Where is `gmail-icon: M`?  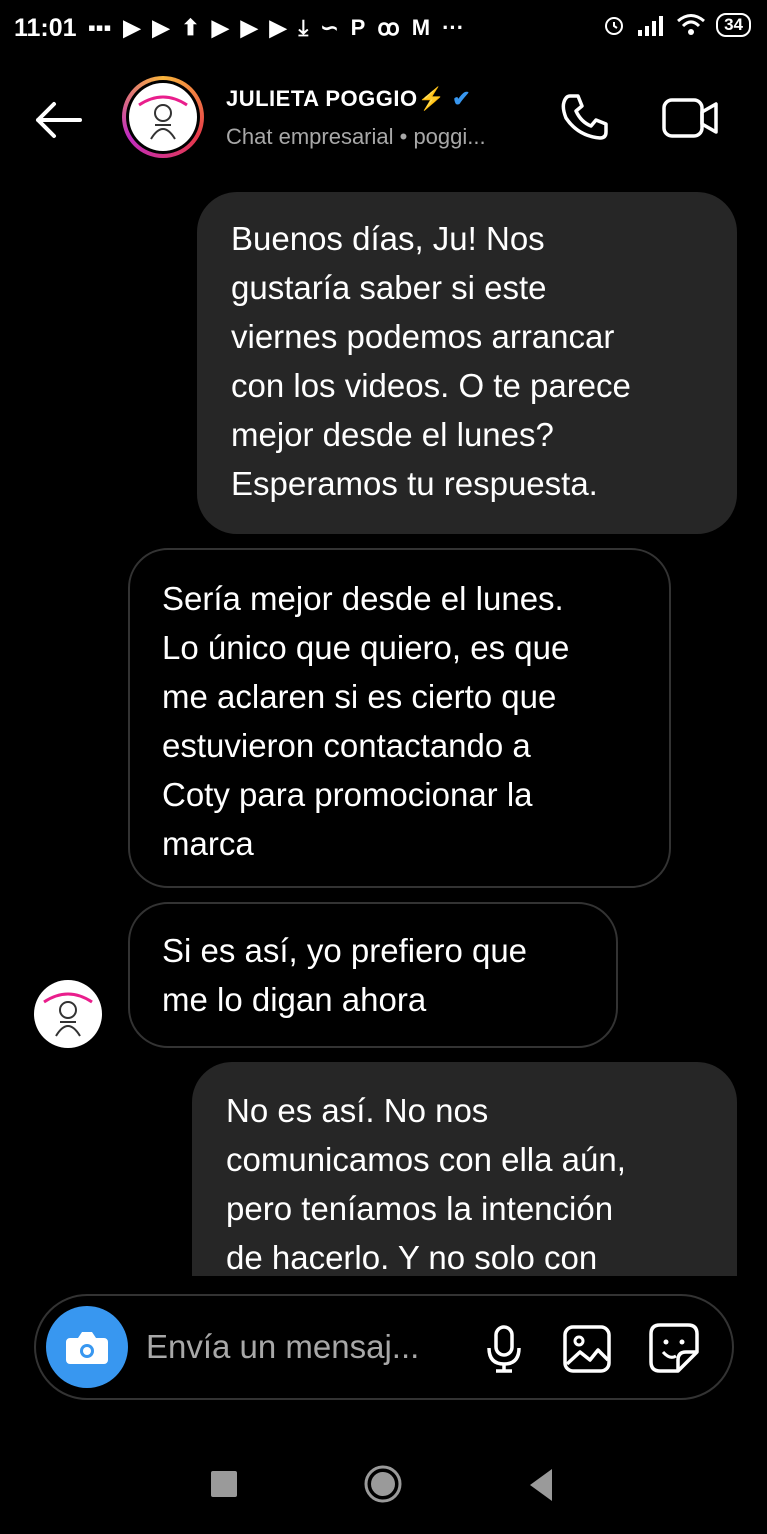 gmail-icon: M is located at coordinates (421, 27).